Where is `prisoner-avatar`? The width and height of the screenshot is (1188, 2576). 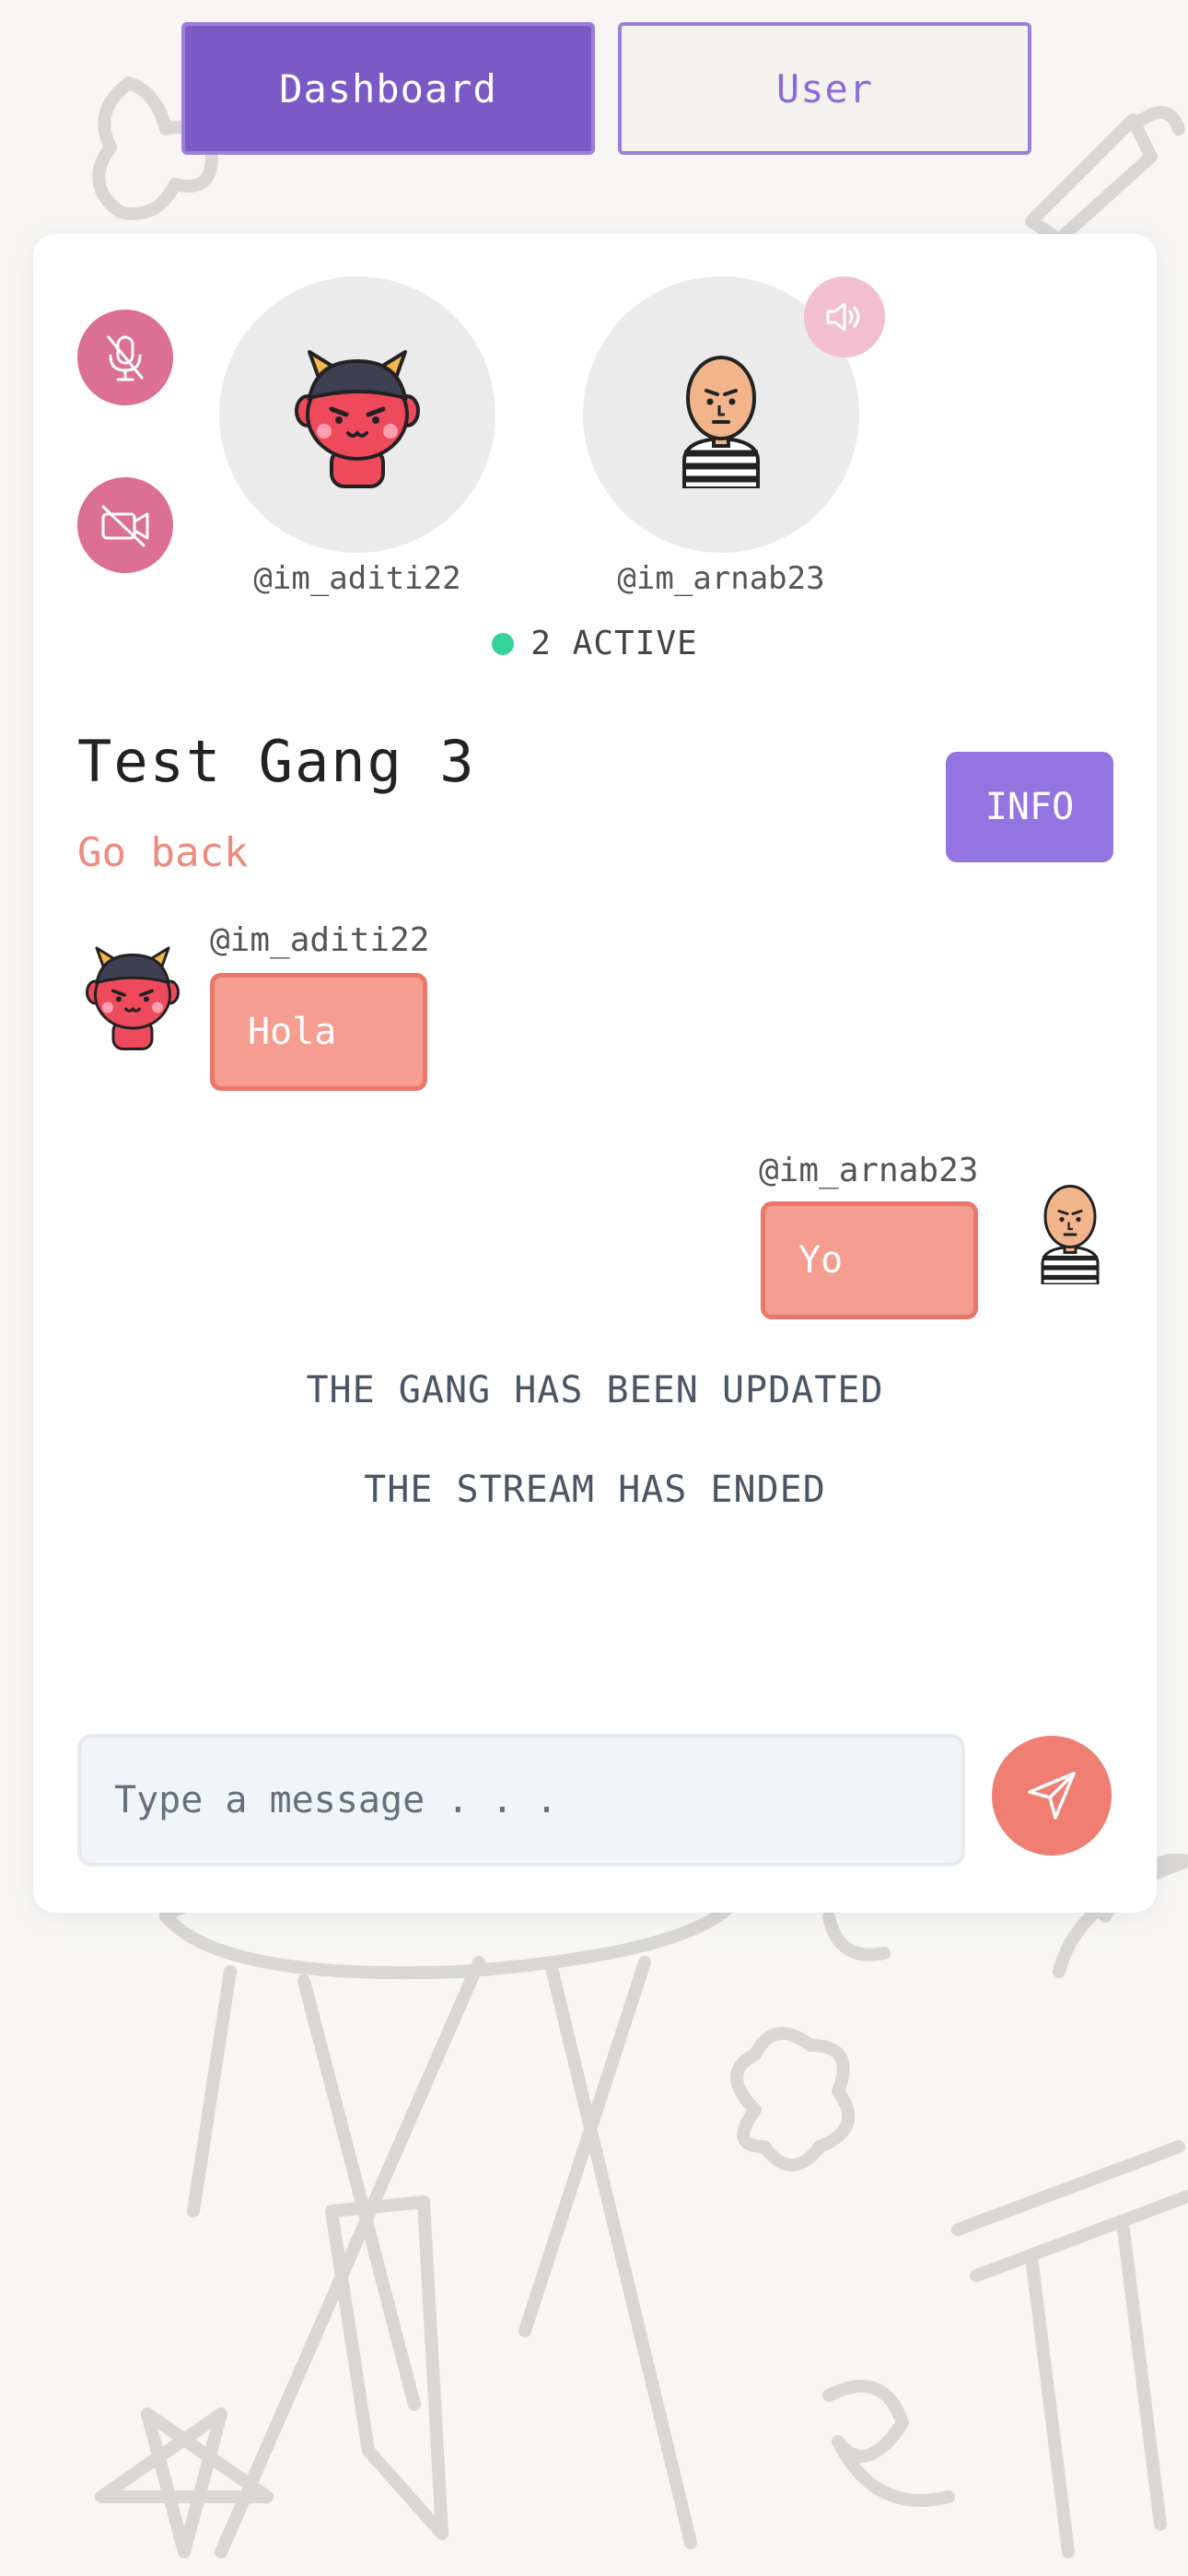
prisoner-avatar is located at coordinates (721, 422).